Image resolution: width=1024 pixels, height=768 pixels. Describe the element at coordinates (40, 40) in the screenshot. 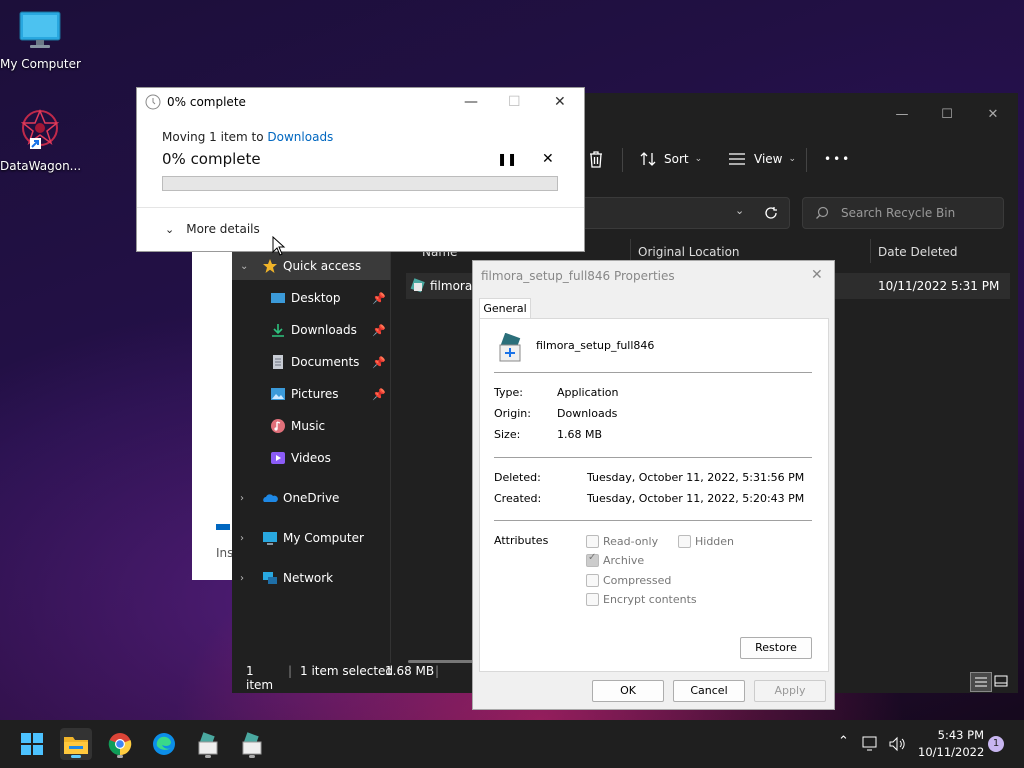

I see `desktop-icon-my-computer: My Computer` at that location.